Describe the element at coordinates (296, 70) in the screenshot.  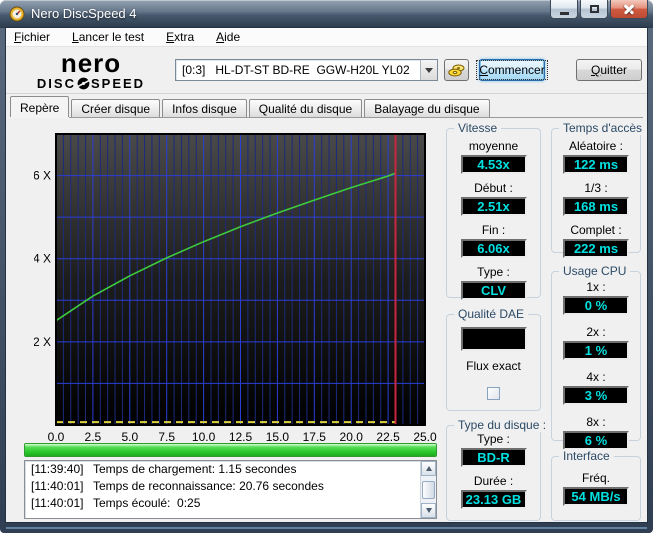
I see `drive-select-value: [0:3] HL-DT-ST BD-RE GGW-H20L YL02` at that location.